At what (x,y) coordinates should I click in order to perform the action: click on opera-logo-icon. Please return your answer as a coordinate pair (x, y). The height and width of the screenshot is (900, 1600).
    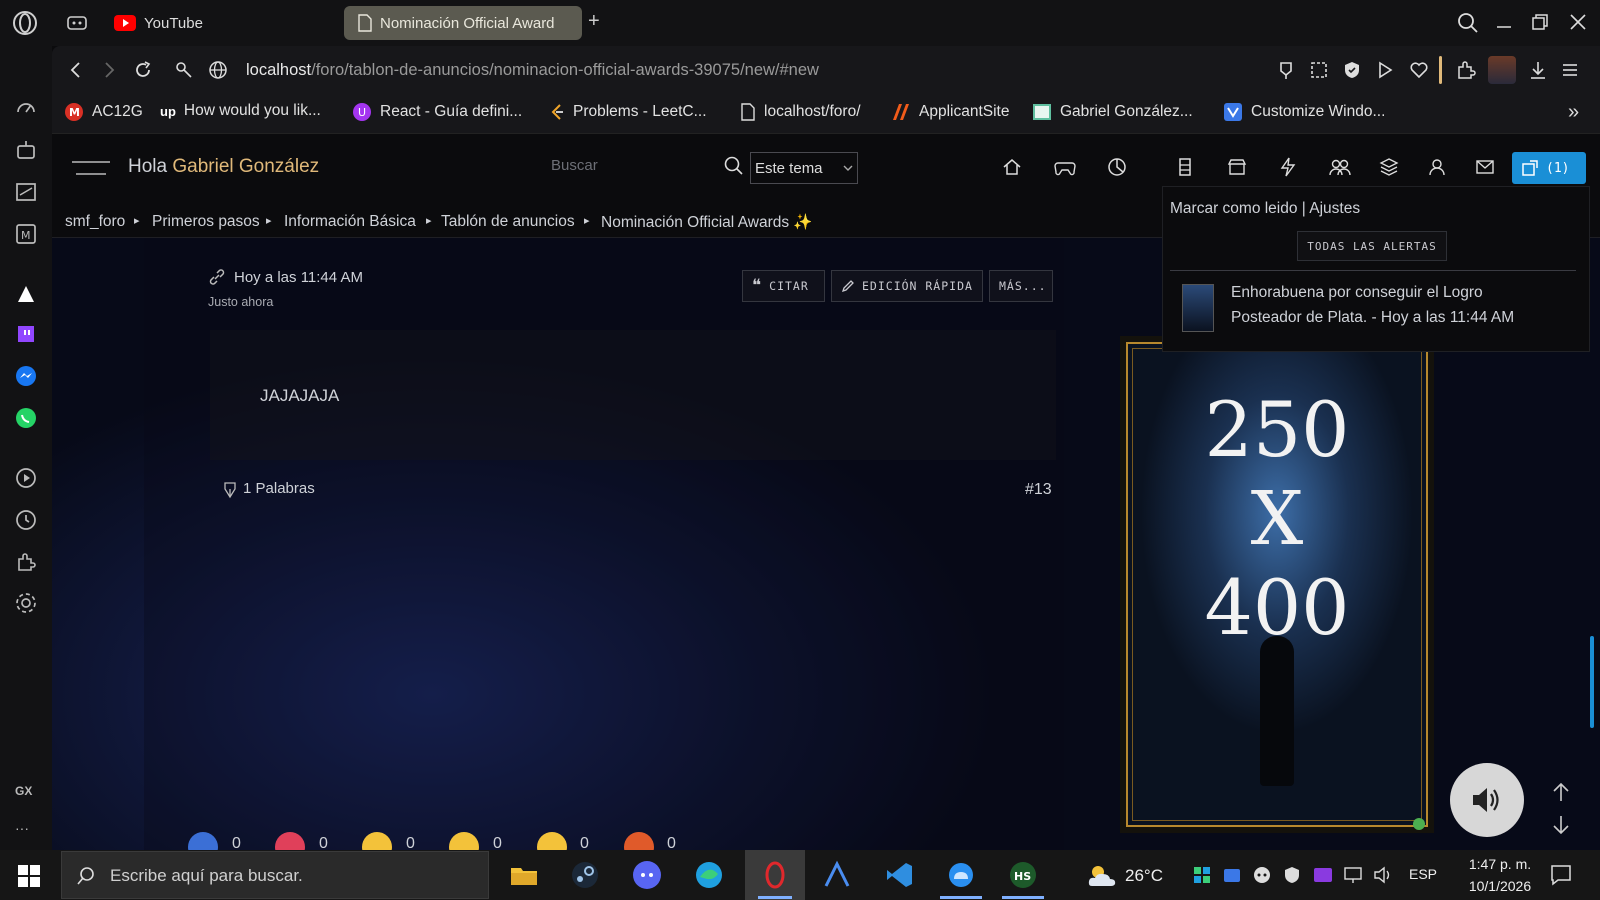
    Looking at the image, I should click on (25, 23).